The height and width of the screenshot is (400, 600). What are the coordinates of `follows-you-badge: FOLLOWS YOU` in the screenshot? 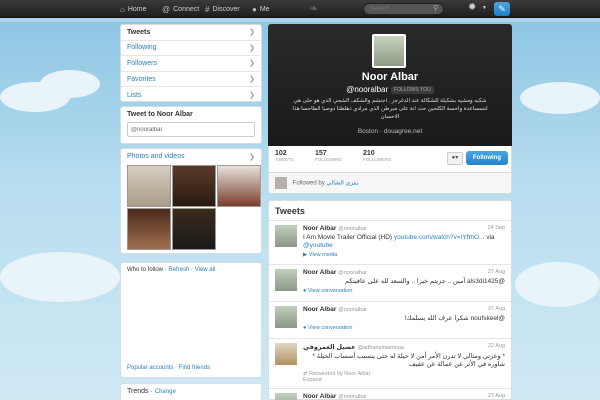 It's located at (412, 89).